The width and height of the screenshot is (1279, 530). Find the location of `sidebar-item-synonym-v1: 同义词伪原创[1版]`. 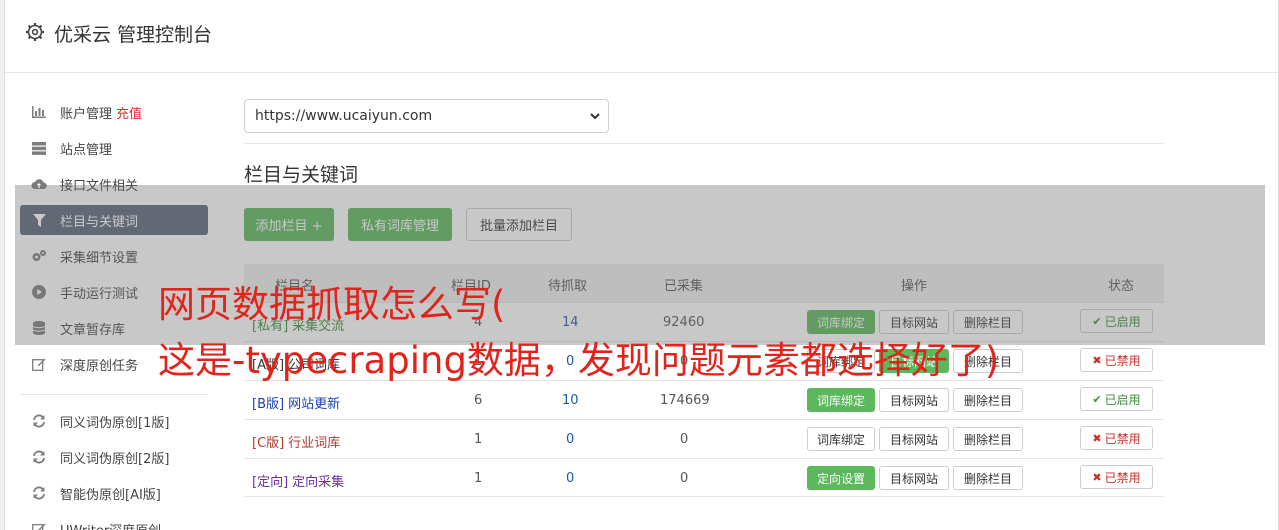

sidebar-item-synonym-v1: 同义词伪原创[1版] is located at coordinates (114, 421).